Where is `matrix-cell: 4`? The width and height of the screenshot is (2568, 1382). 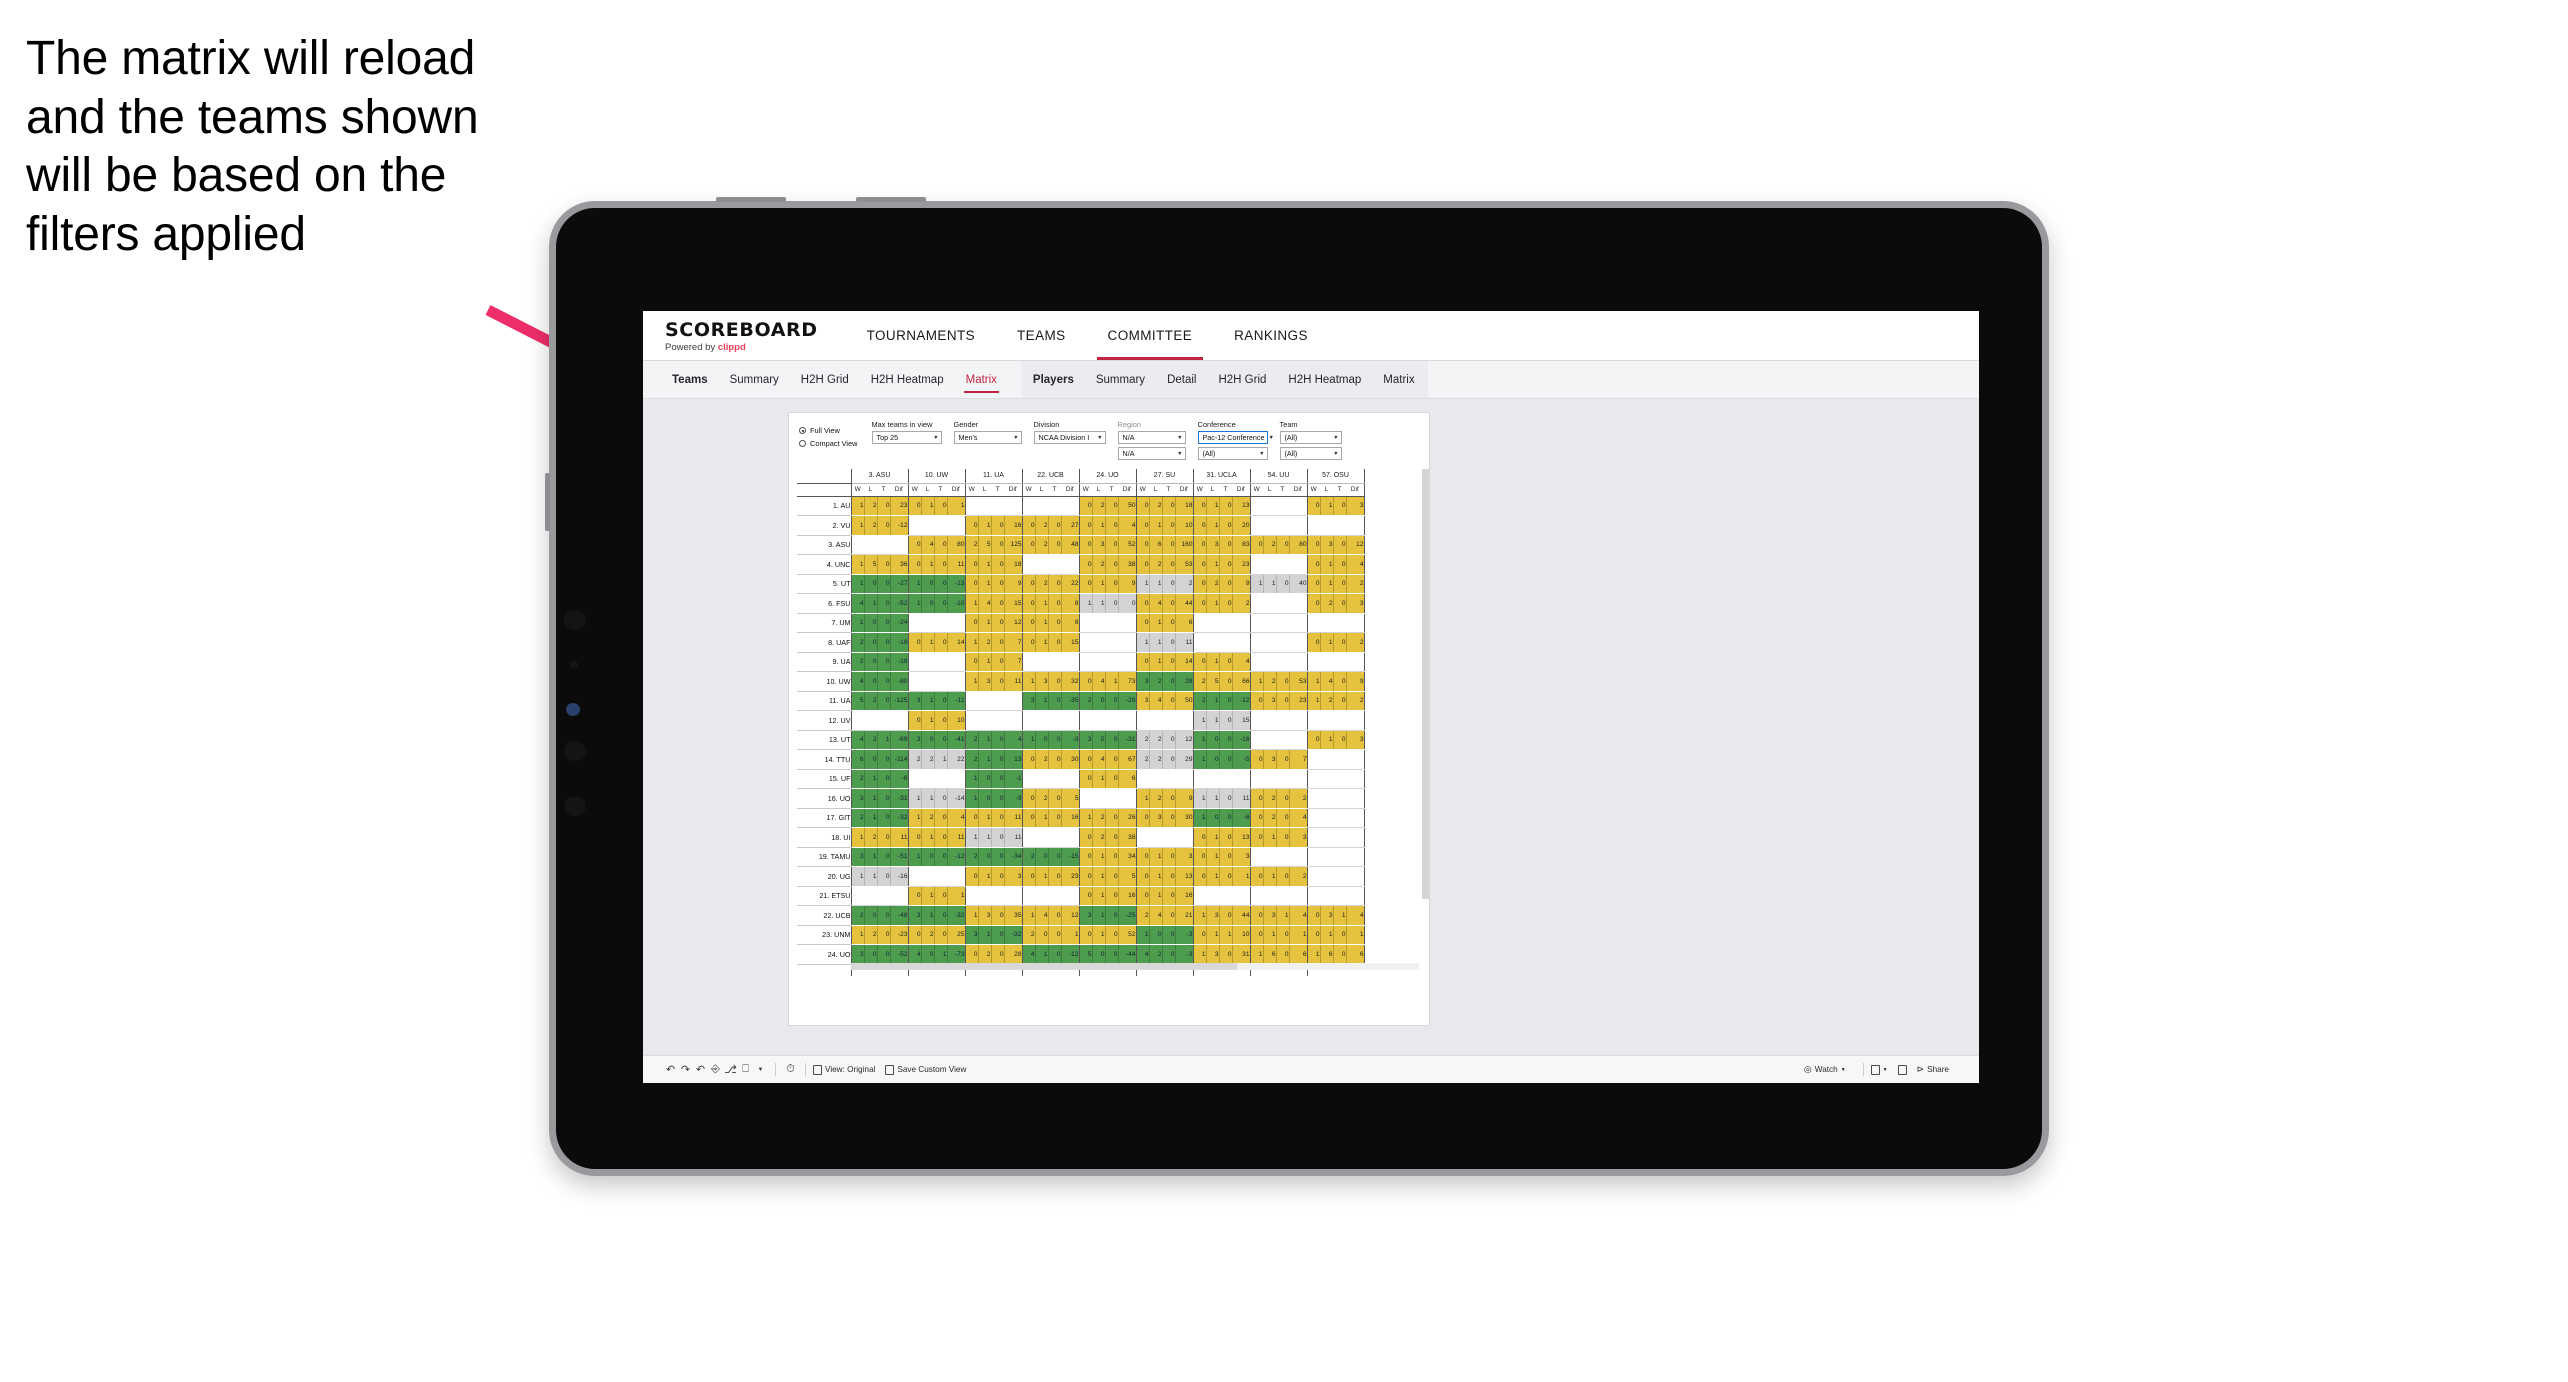 matrix-cell: 4 is located at coordinates (1156, 603).